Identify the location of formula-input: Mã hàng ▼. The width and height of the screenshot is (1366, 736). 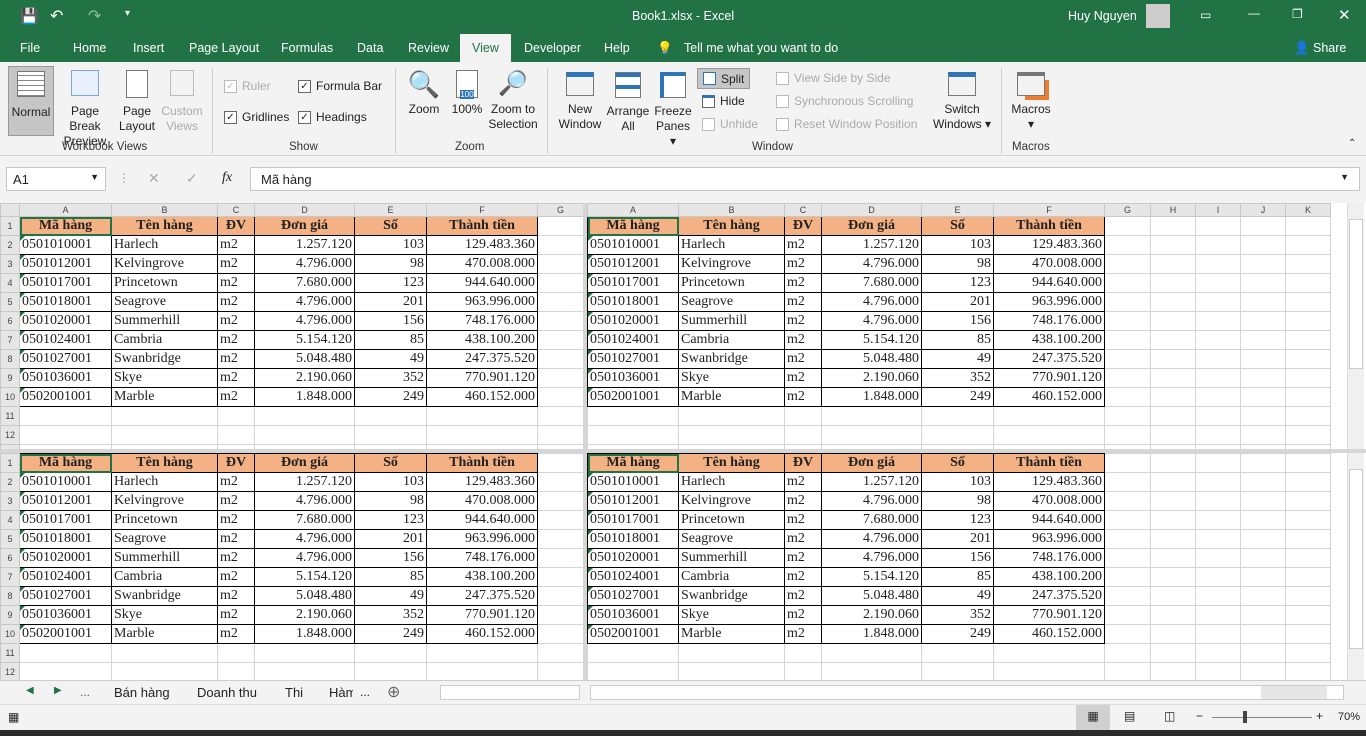
(805, 179).